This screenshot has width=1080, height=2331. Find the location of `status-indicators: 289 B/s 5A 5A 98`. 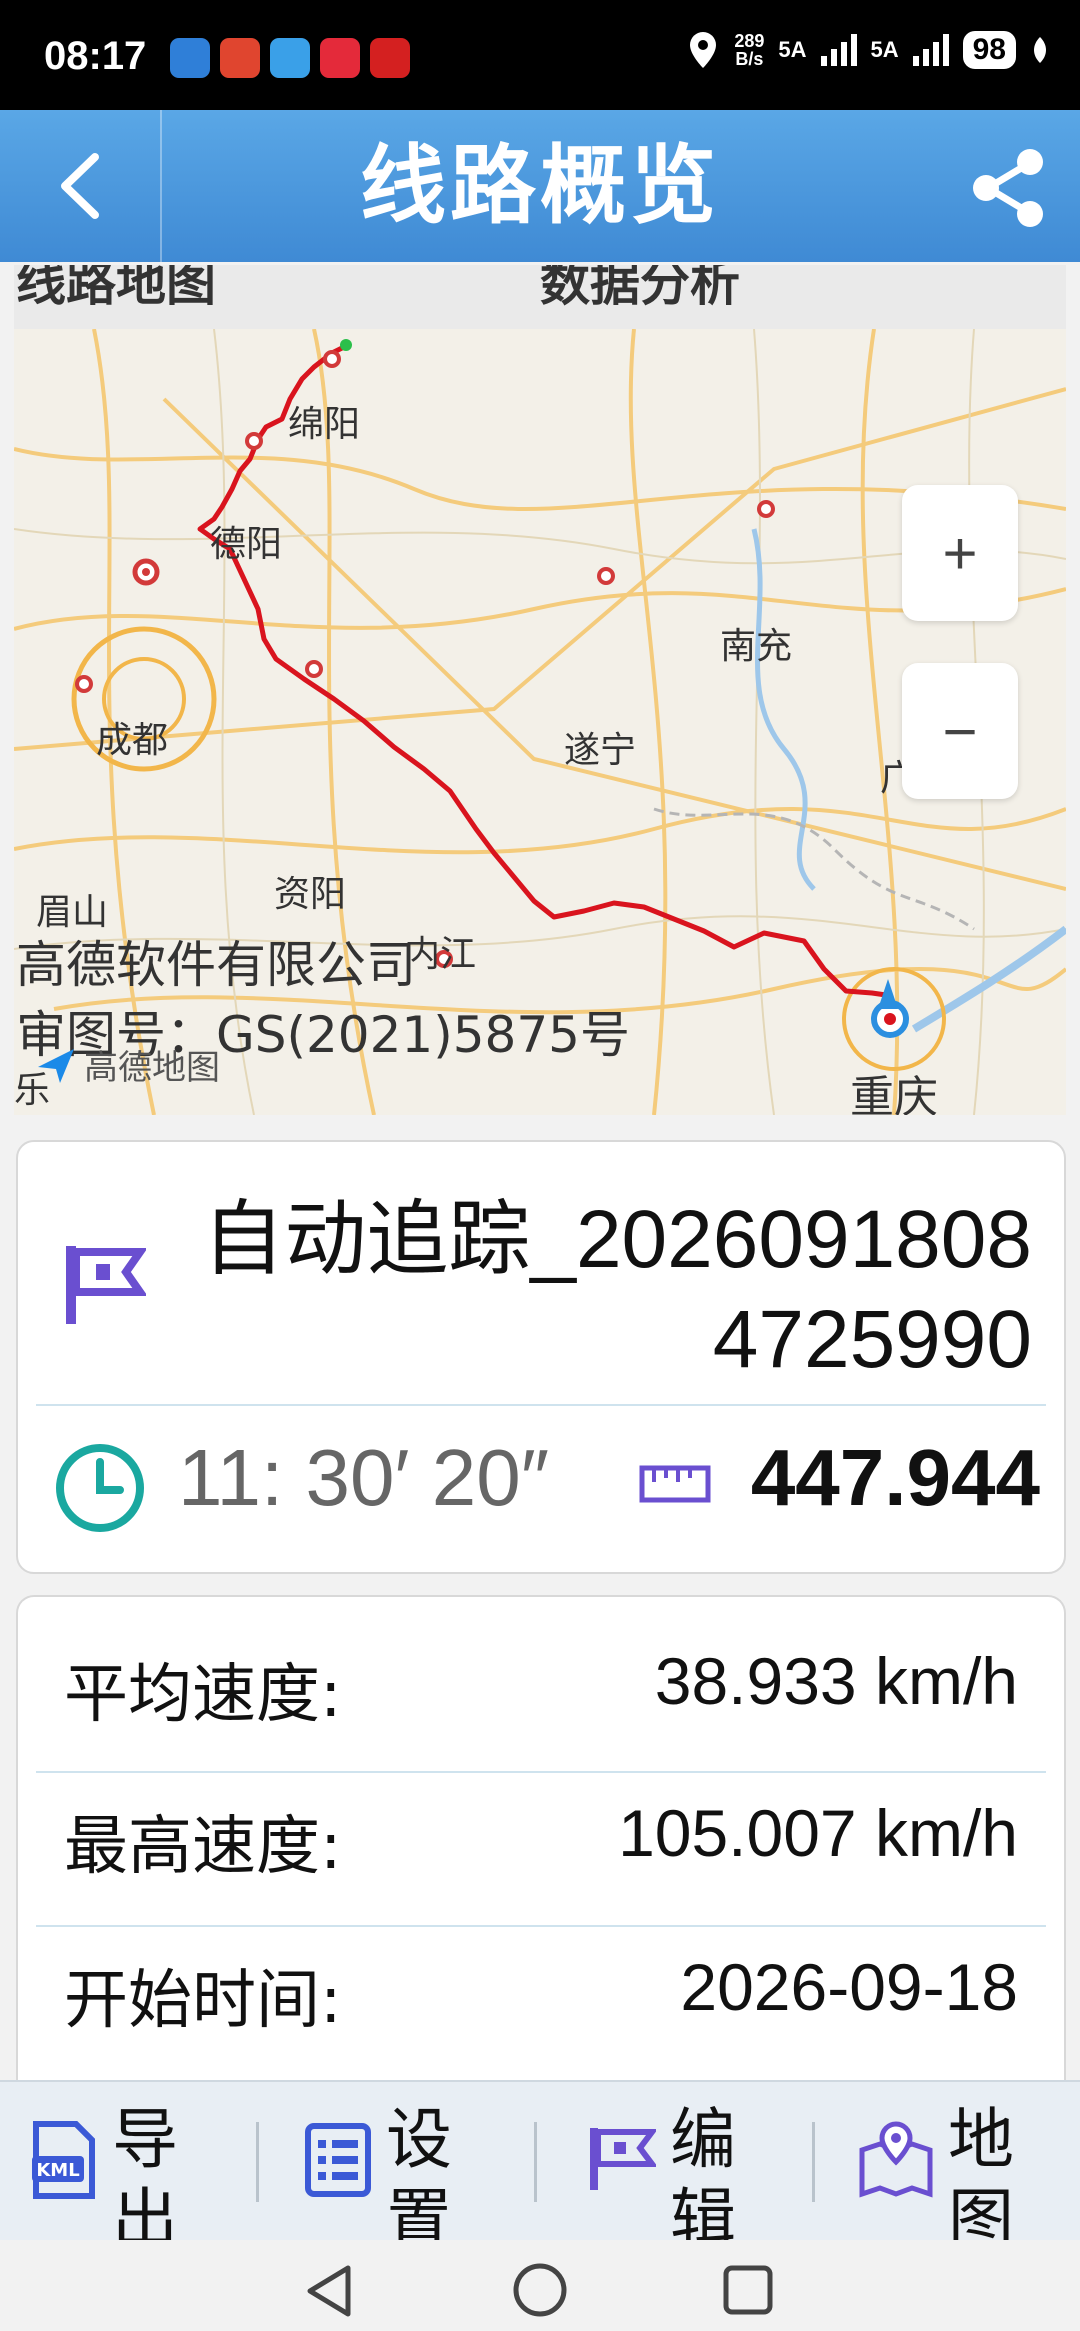

status-indicators: 289 B/s 5A 5A 98 is located at coordinates (868, 50).